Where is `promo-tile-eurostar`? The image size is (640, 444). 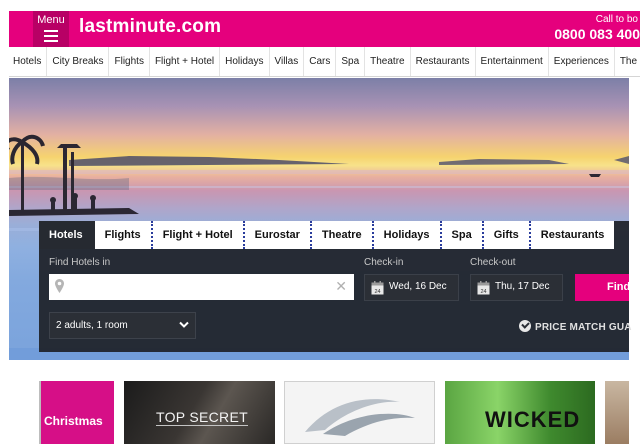
promo-tile-eurostar is located at coordinates (359, 412).